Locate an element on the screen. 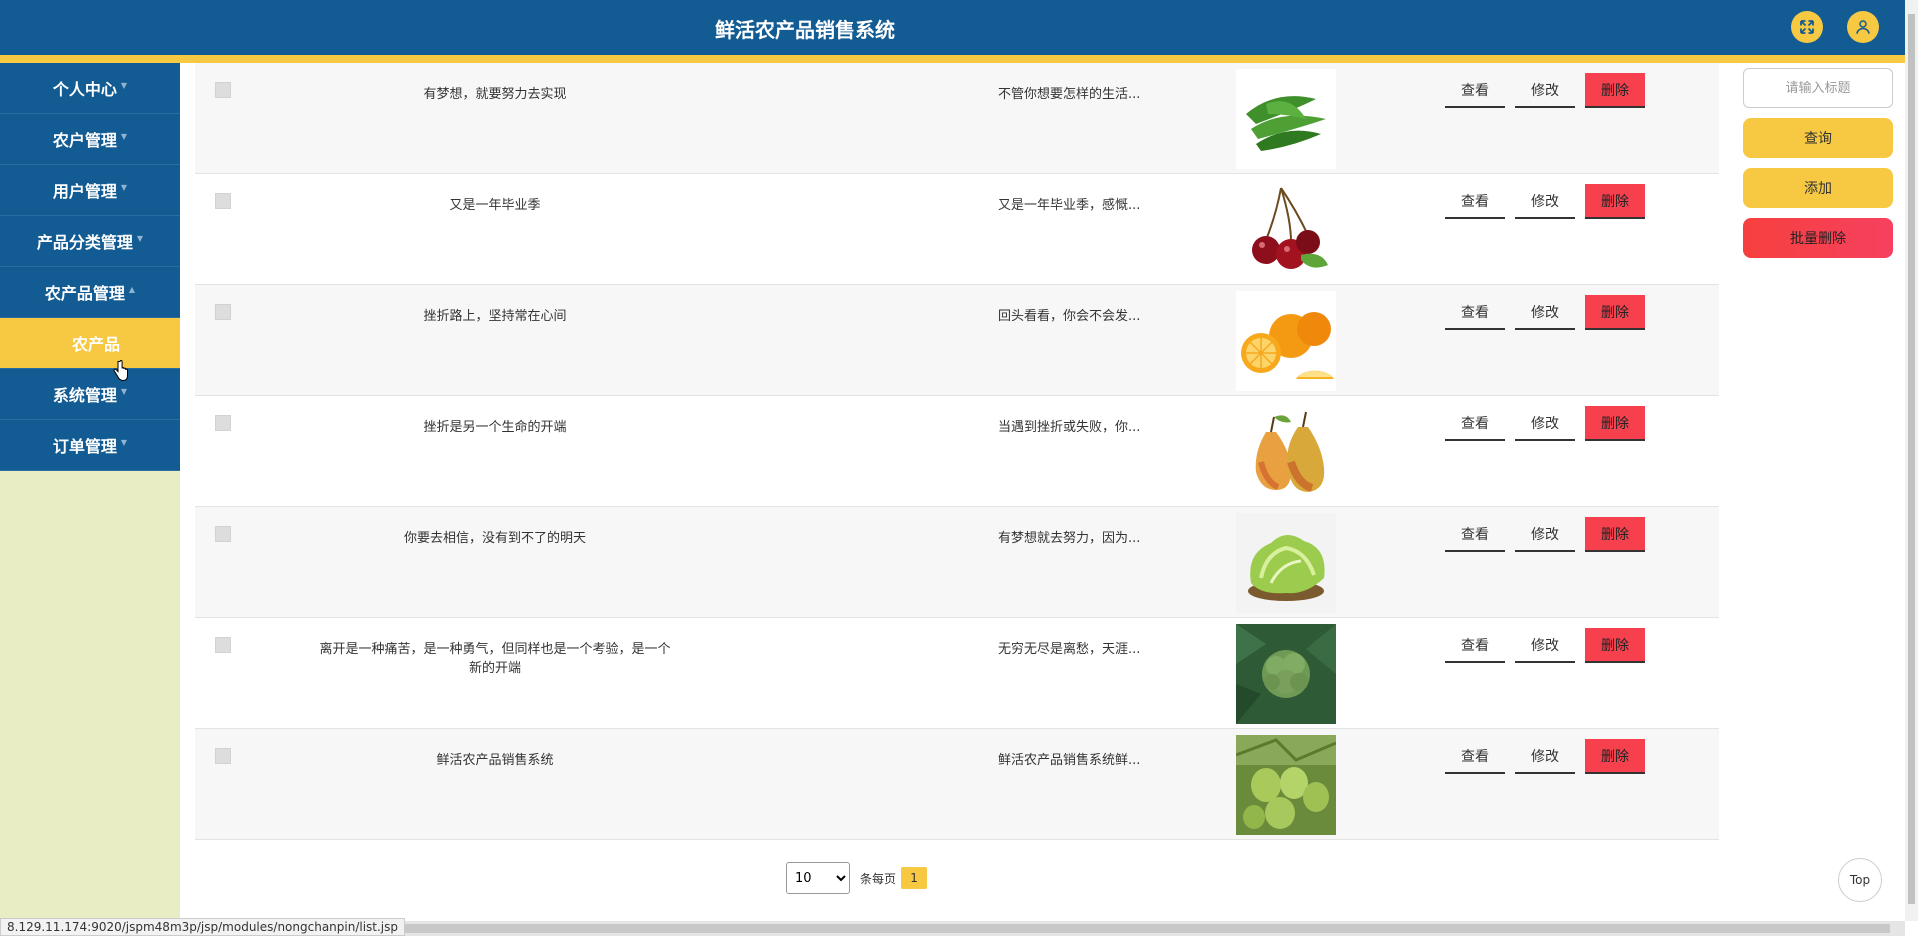  table-row: 又是一年毕业季 又是一年毕业季，感慨... 查看 修改 删除 is located at coordinates (957, 229).